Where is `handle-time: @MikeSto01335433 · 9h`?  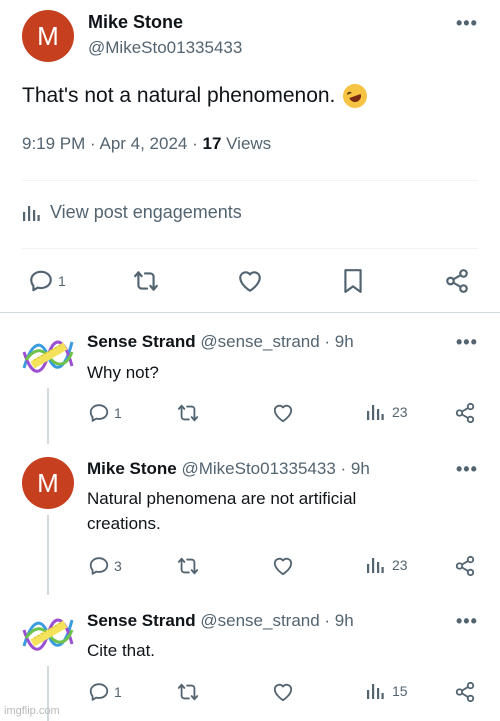 handle-time: @MikeSto01335433 · 9h is located at coordinates (273, 468).